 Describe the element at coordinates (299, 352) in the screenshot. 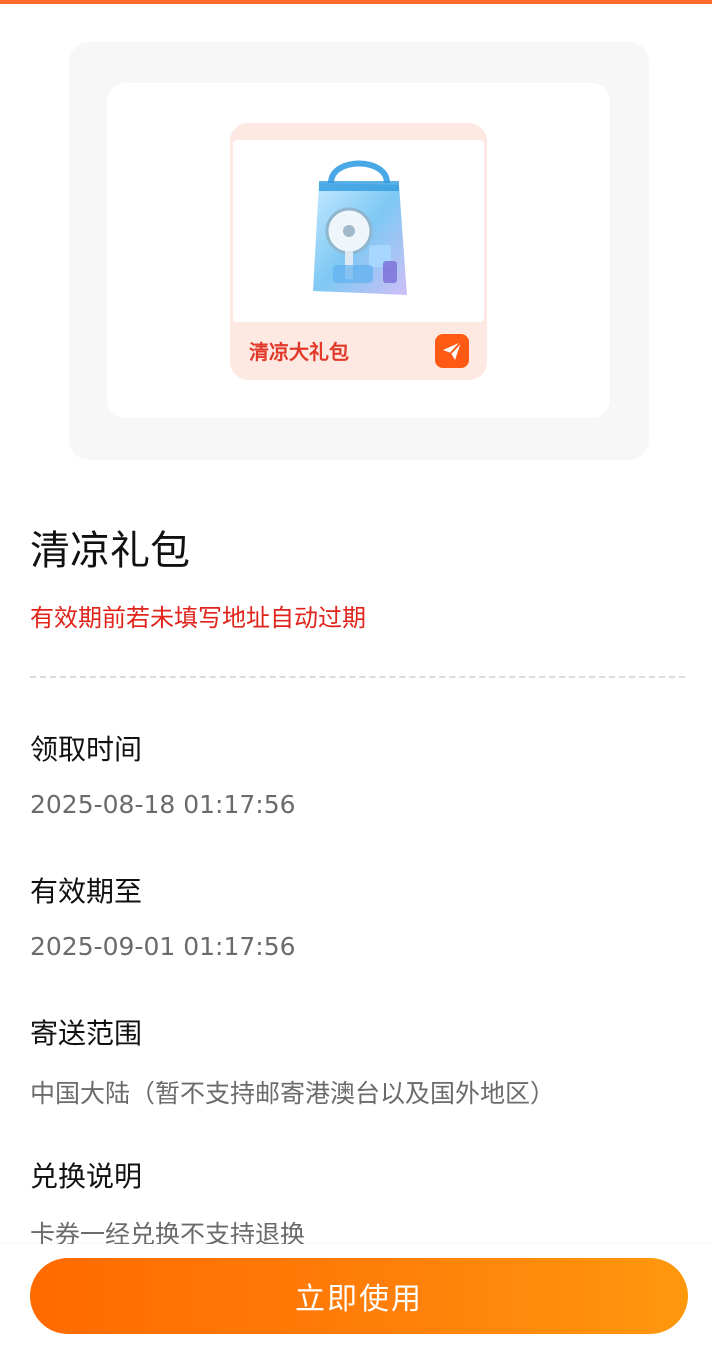

I see `product-card-label: 清凉大礼包` at that location.